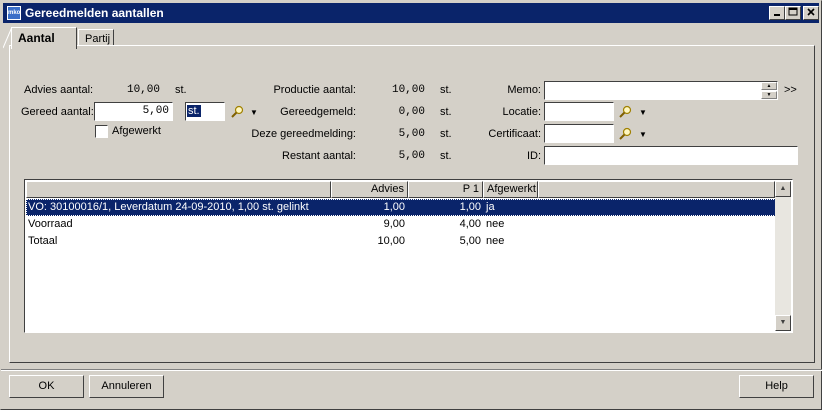  Describe the element at coordinates (411, 156) in the screenshot. I see `restant-value: 5,00` at that location.